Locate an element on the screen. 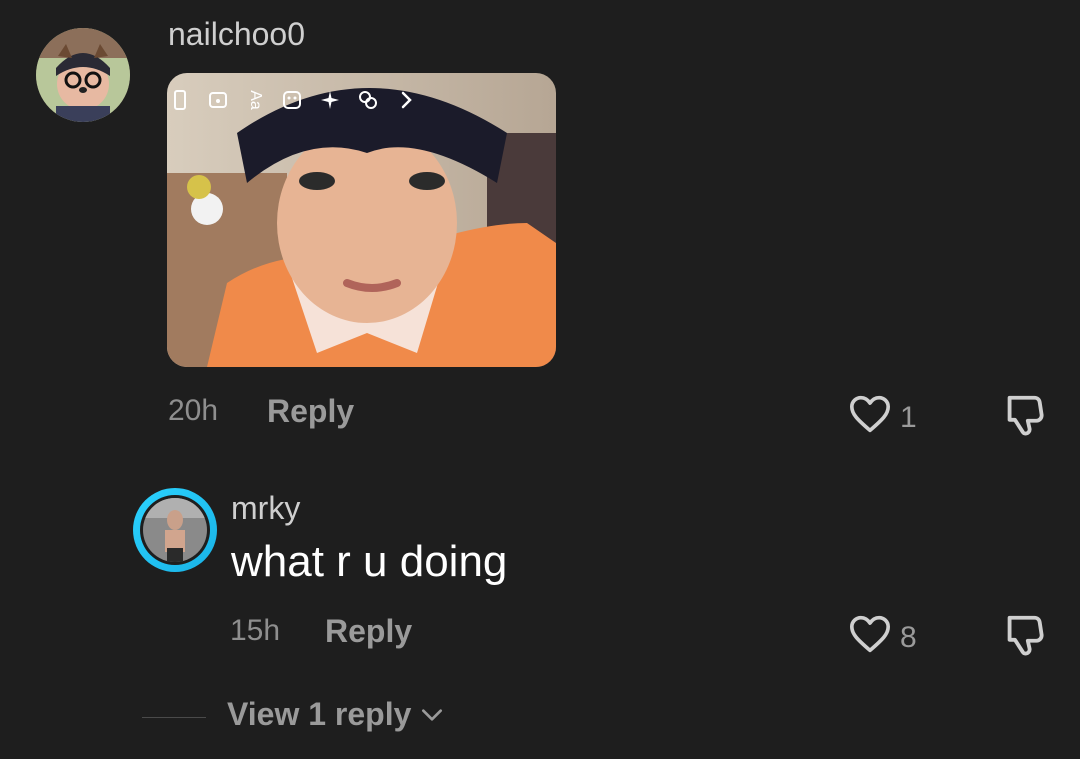 This screenshot has height=759, width=1080. photo-edit-toolbar: Aa is located at coordinates (361, 100).